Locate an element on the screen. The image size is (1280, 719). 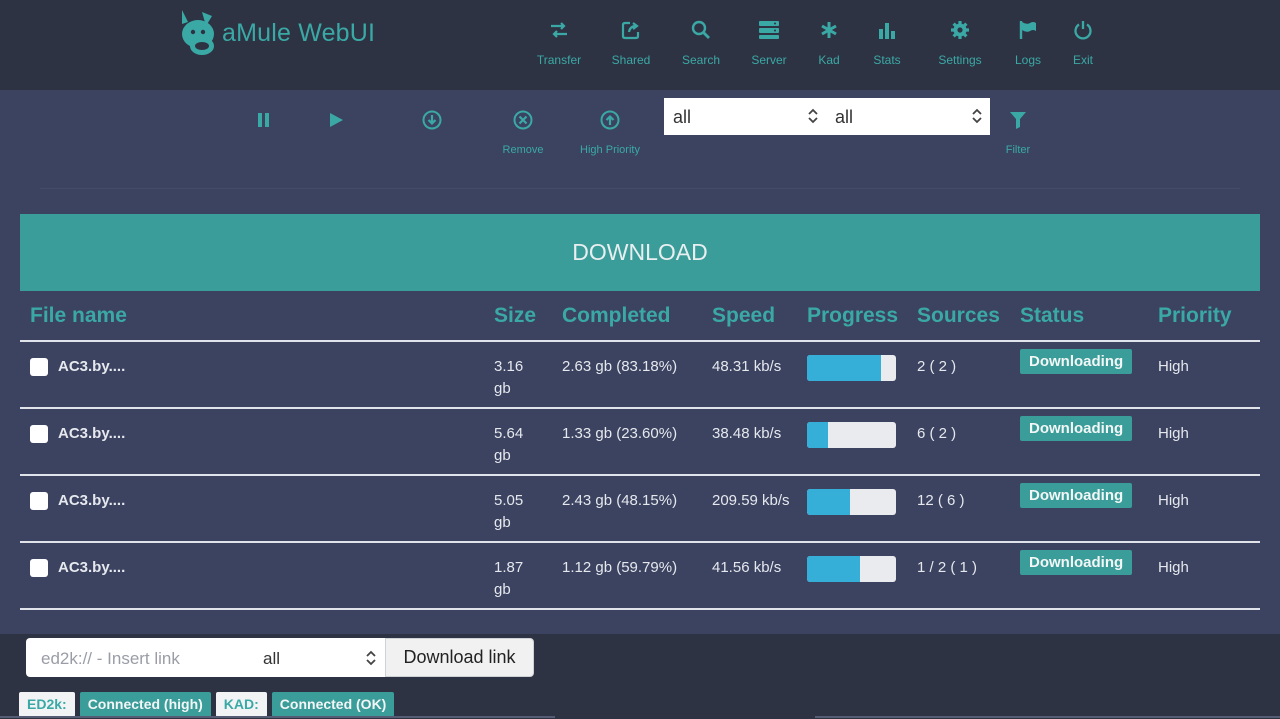
share-icon is located at coordinates (630, 30).